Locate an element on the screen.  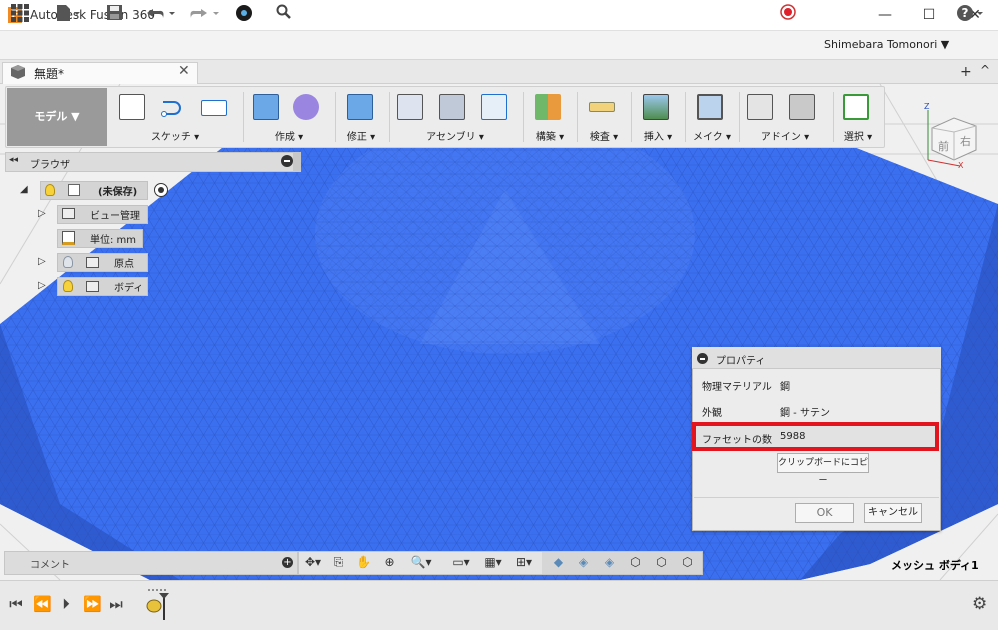
measure-icon is located at coordinates (602, 107).